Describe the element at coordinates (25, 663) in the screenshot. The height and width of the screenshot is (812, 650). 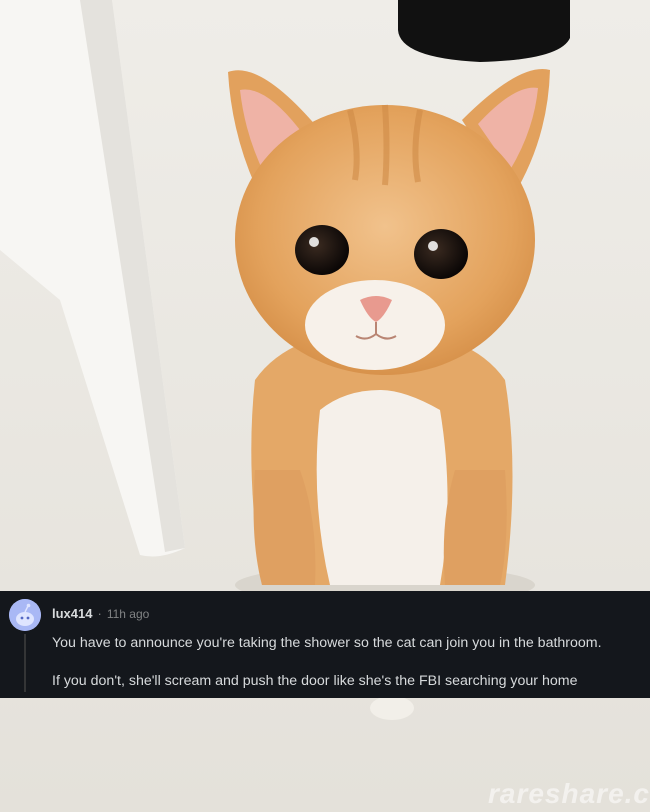
I see `thread-line` at that location.